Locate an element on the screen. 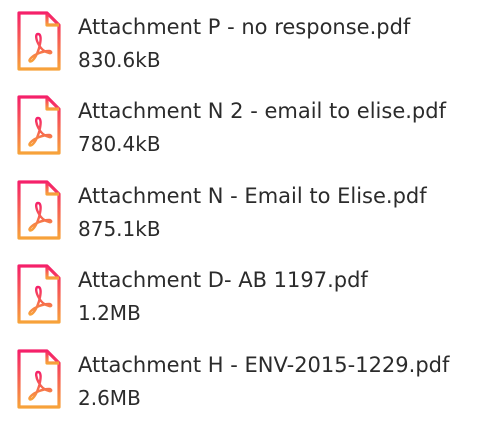 The image size is (496, 427). attachment-name: Attachment D- AB 1197.pdf is located at coordinates (223, 280).